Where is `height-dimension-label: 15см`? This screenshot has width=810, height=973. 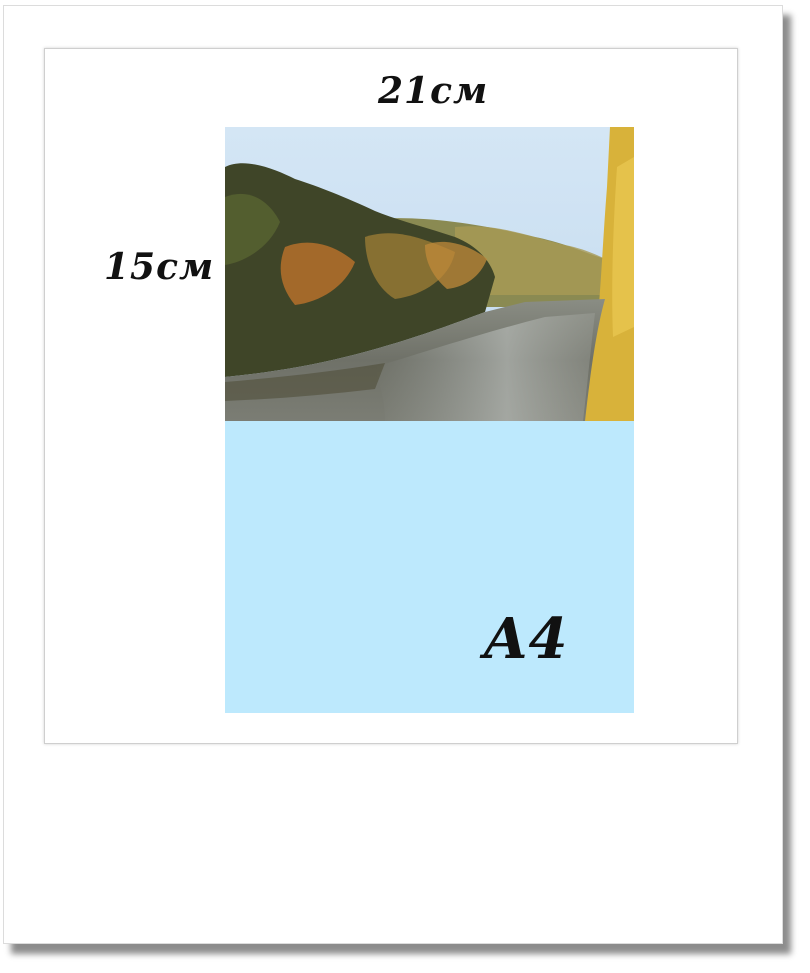 height-dimension-label: 15см is located at coordinates (159, 267).